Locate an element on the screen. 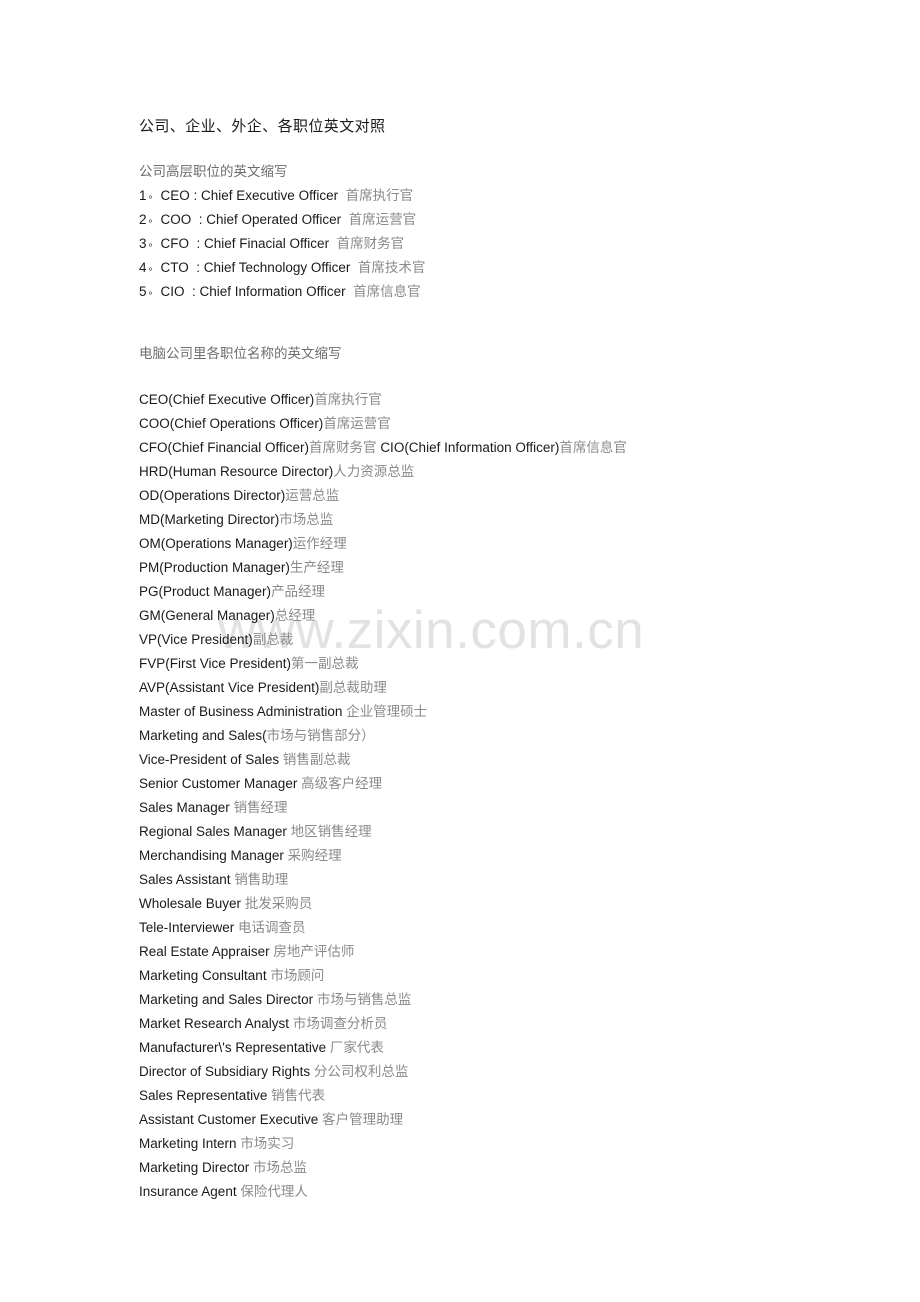 This screenshot has height=1302, width=920. list-item-chinese: 企业管理硕士 is located at coordinates (387, 711).